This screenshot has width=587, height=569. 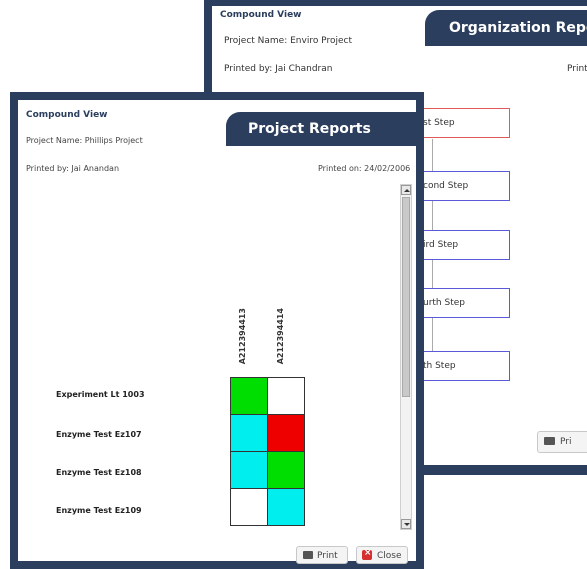 I want to click on column-header-2: A212394414, so click(x=280, y=336).